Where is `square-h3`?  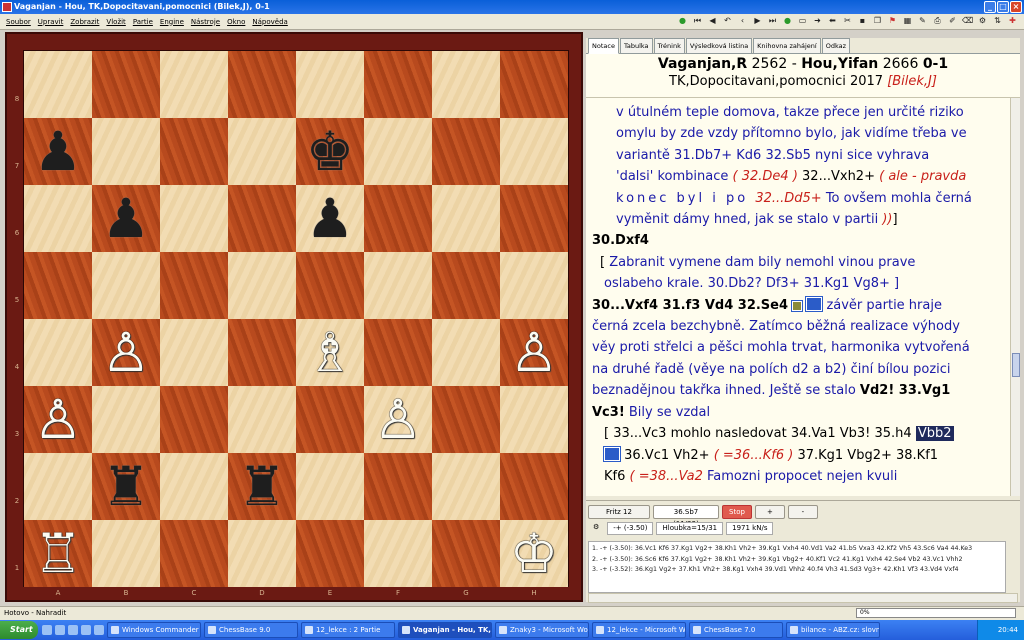
square-h3 is located at coordinates (534, 419).